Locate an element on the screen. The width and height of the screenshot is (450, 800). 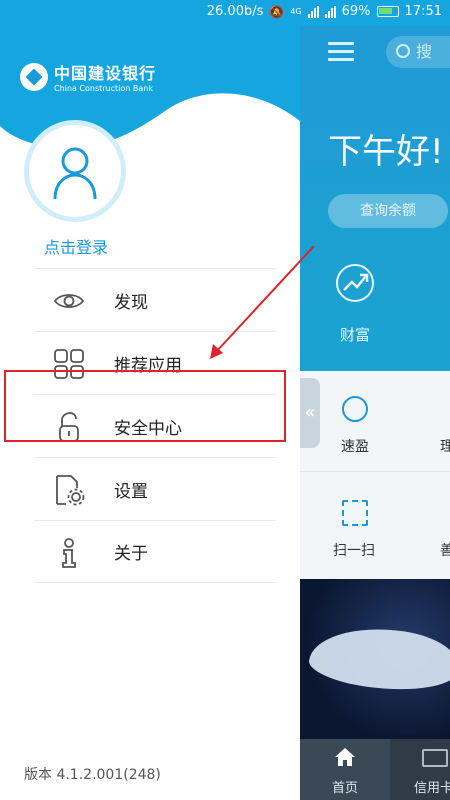
wealth-label: 财富 is located at coordinates (355, 335).